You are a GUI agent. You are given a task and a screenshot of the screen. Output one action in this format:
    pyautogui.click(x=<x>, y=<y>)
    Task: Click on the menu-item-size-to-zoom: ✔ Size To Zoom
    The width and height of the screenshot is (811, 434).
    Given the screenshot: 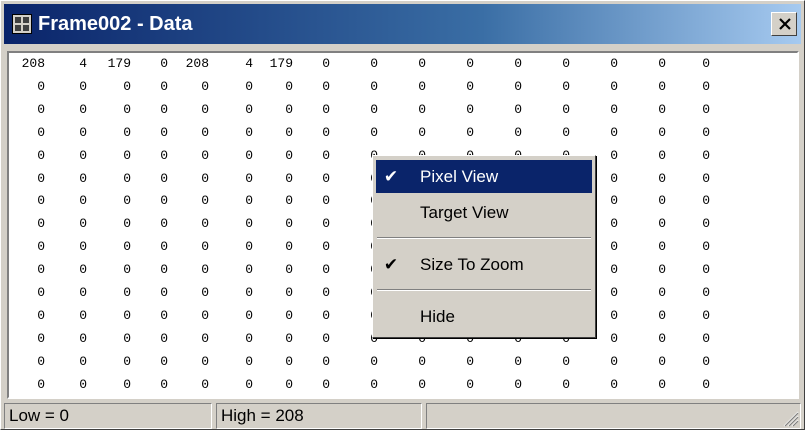 What is the action you would take?
    pyautogui.click(x=484, y=264)
    